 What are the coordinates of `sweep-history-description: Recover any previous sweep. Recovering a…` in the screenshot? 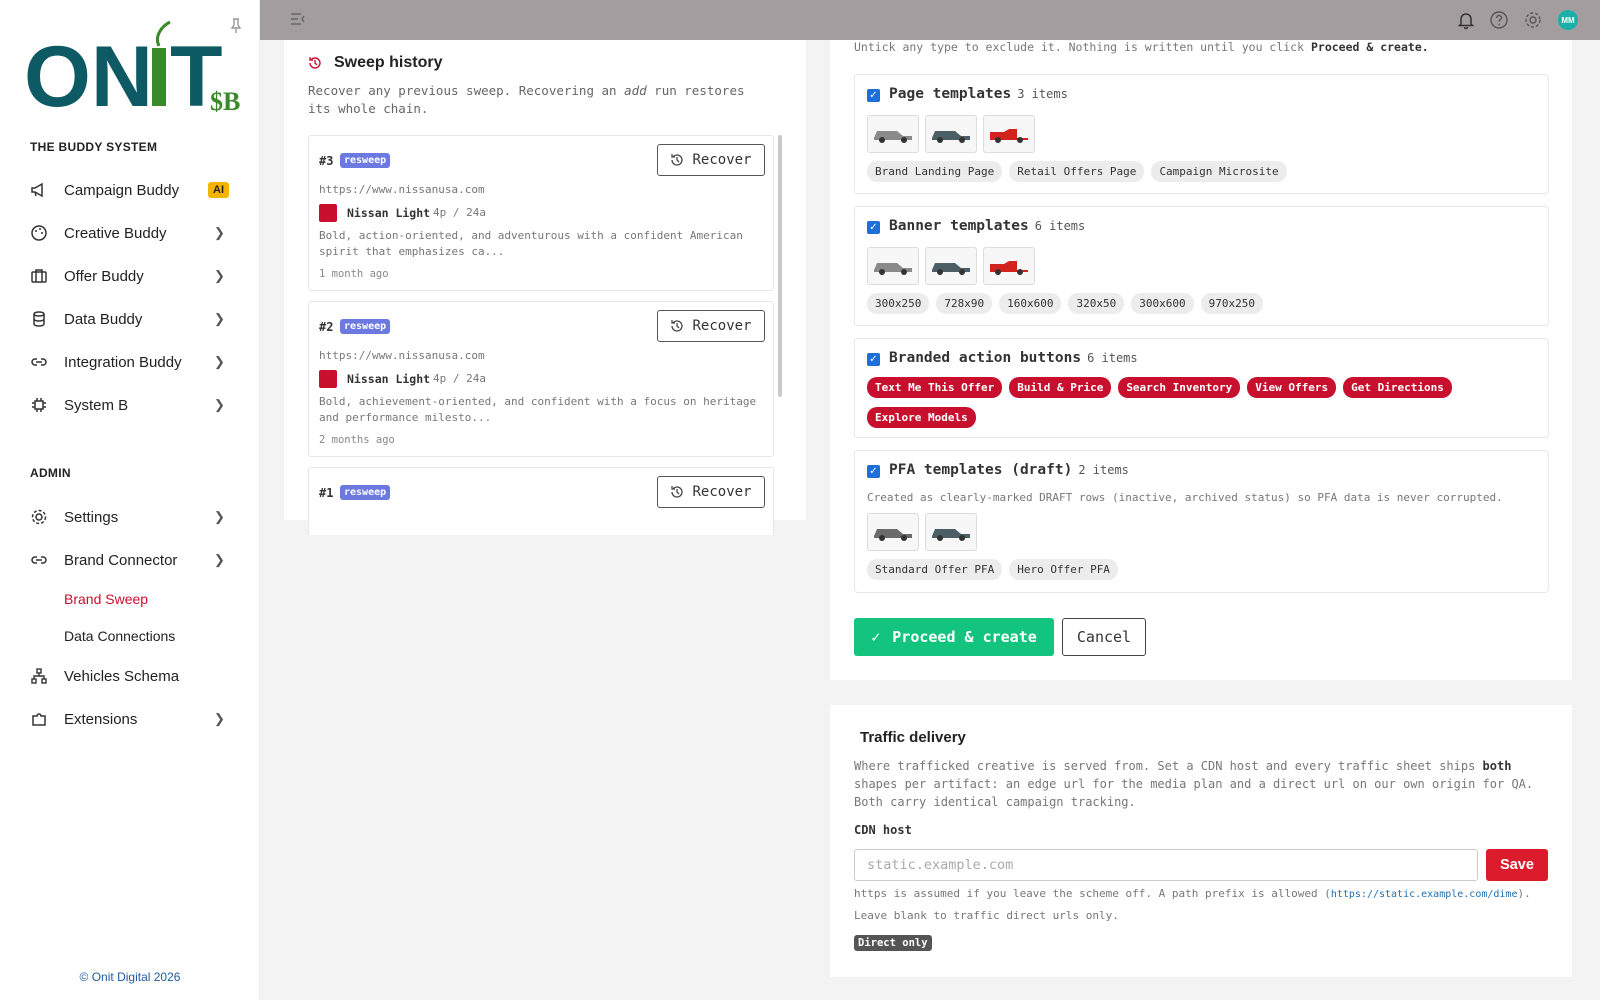 It's located at (526, 99).